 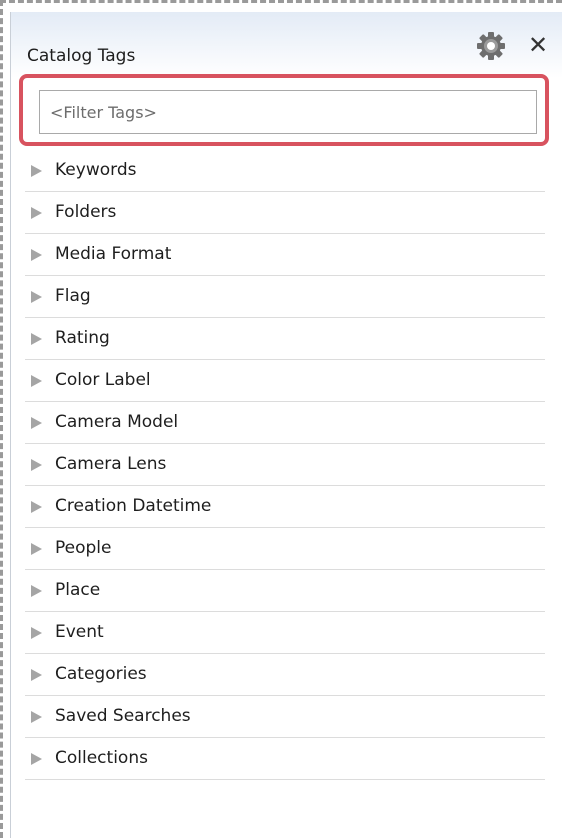 What do you see at coordinates (538, 45) in the screenshot?
I see `close-icon: ✕` at bounding box center [538, 45].